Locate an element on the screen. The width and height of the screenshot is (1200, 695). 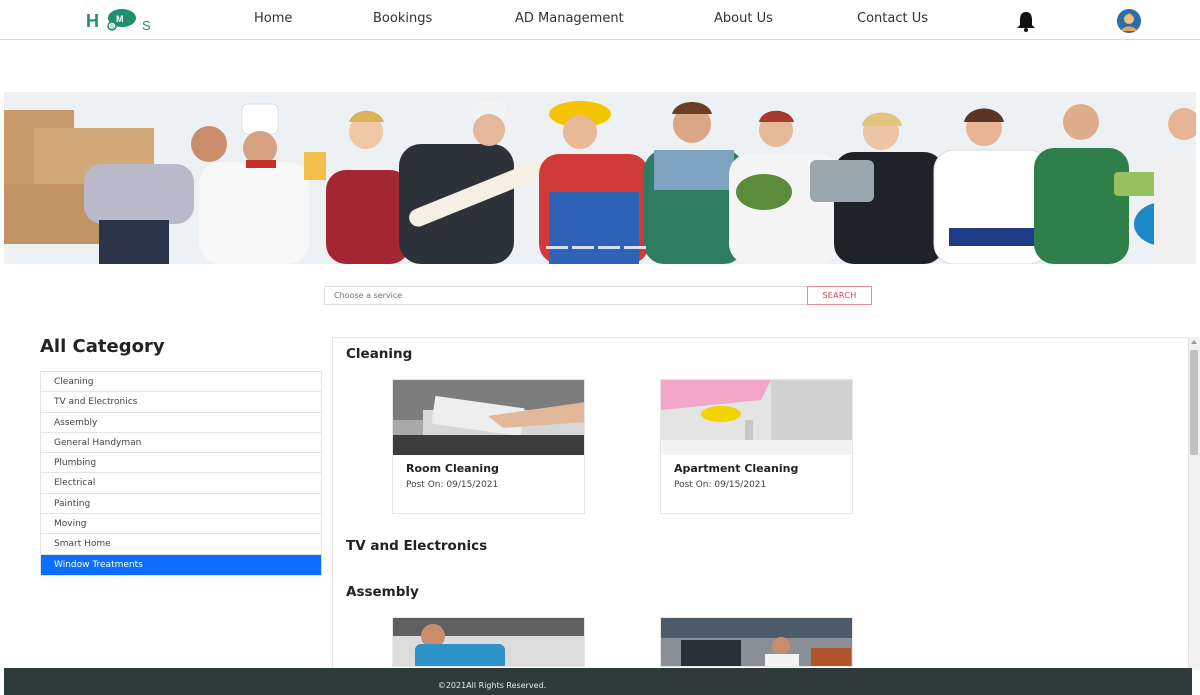
search-input is located at coordinates (566, 295).